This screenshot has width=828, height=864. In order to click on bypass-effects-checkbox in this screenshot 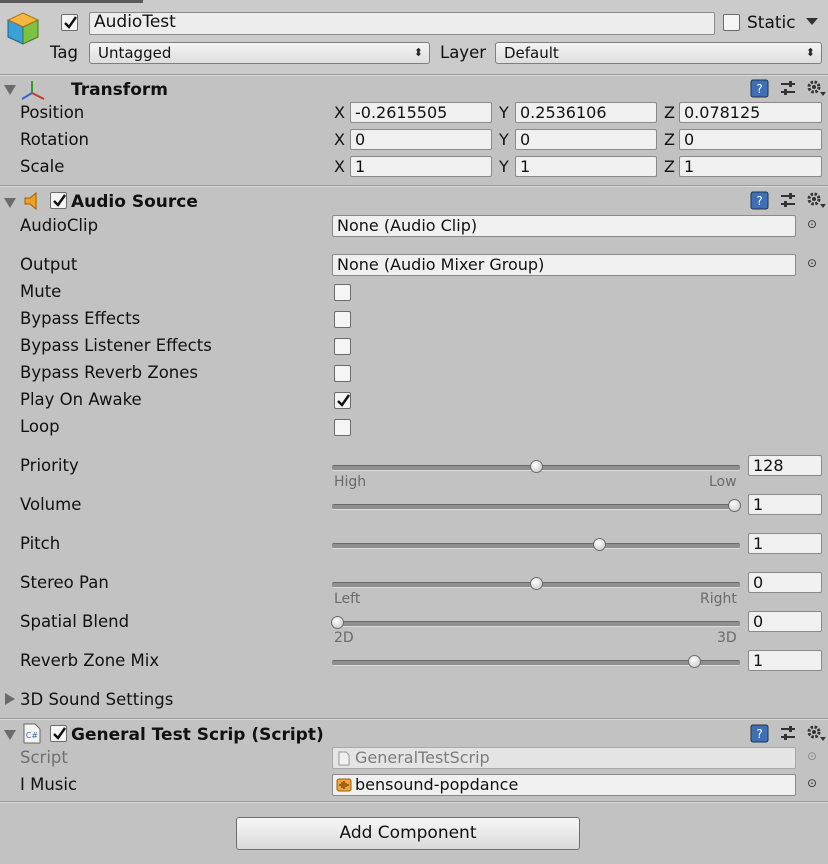, I will do `click(342, 319)`.